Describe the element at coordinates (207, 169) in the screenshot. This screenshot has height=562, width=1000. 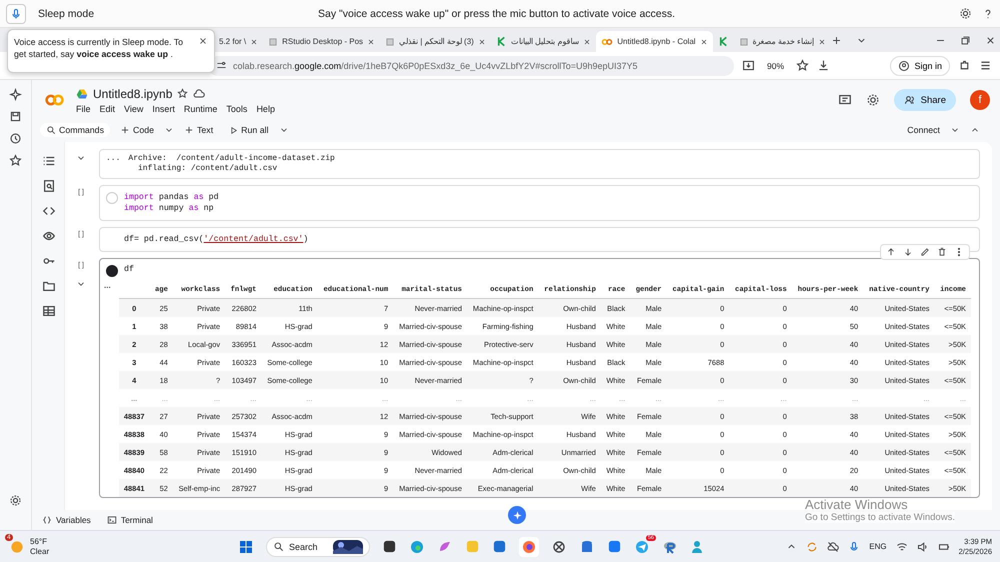
I see `output-line: inflating: /content/adult.csv` at that location.